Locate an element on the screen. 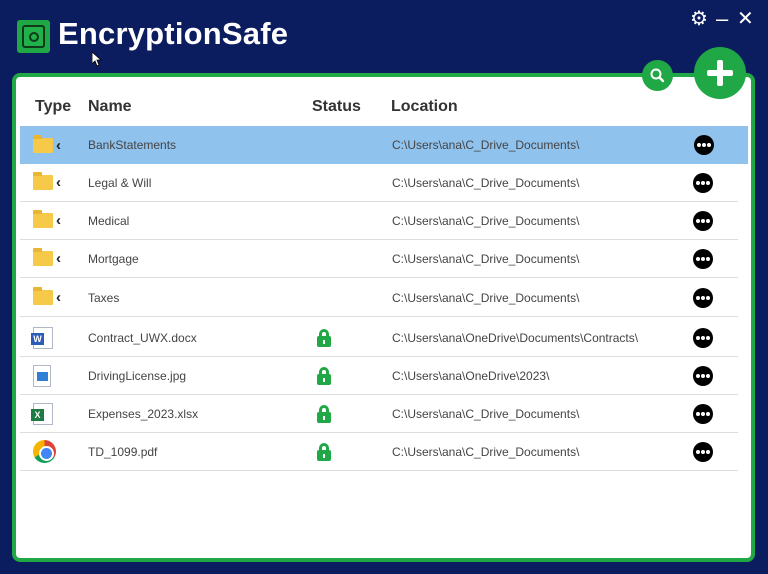 The width and height of the screenshot is (768, 574). minimize-icon: – is located at coordinates (722, 19).